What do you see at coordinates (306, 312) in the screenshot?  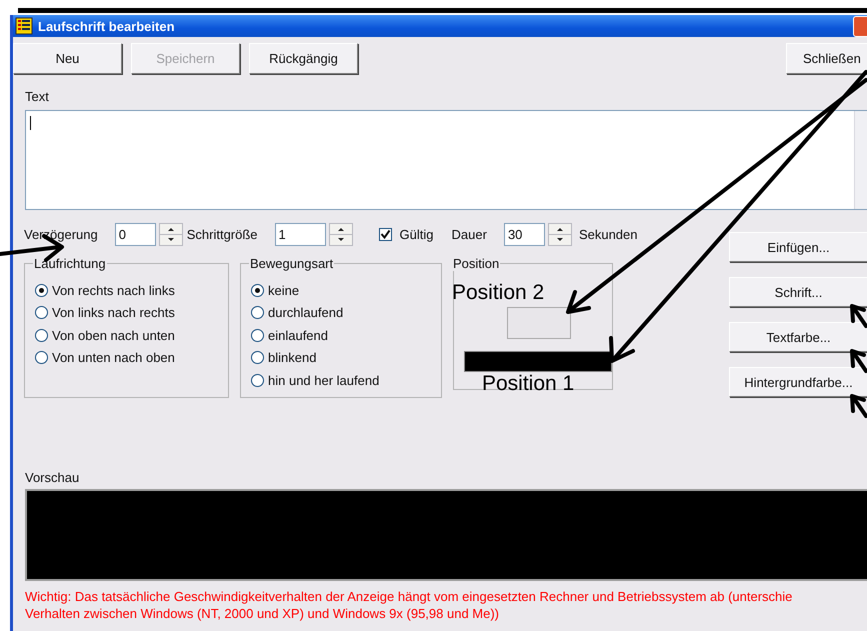 I see `radio-label: durchlaufend` at bounding box center [306, 312].